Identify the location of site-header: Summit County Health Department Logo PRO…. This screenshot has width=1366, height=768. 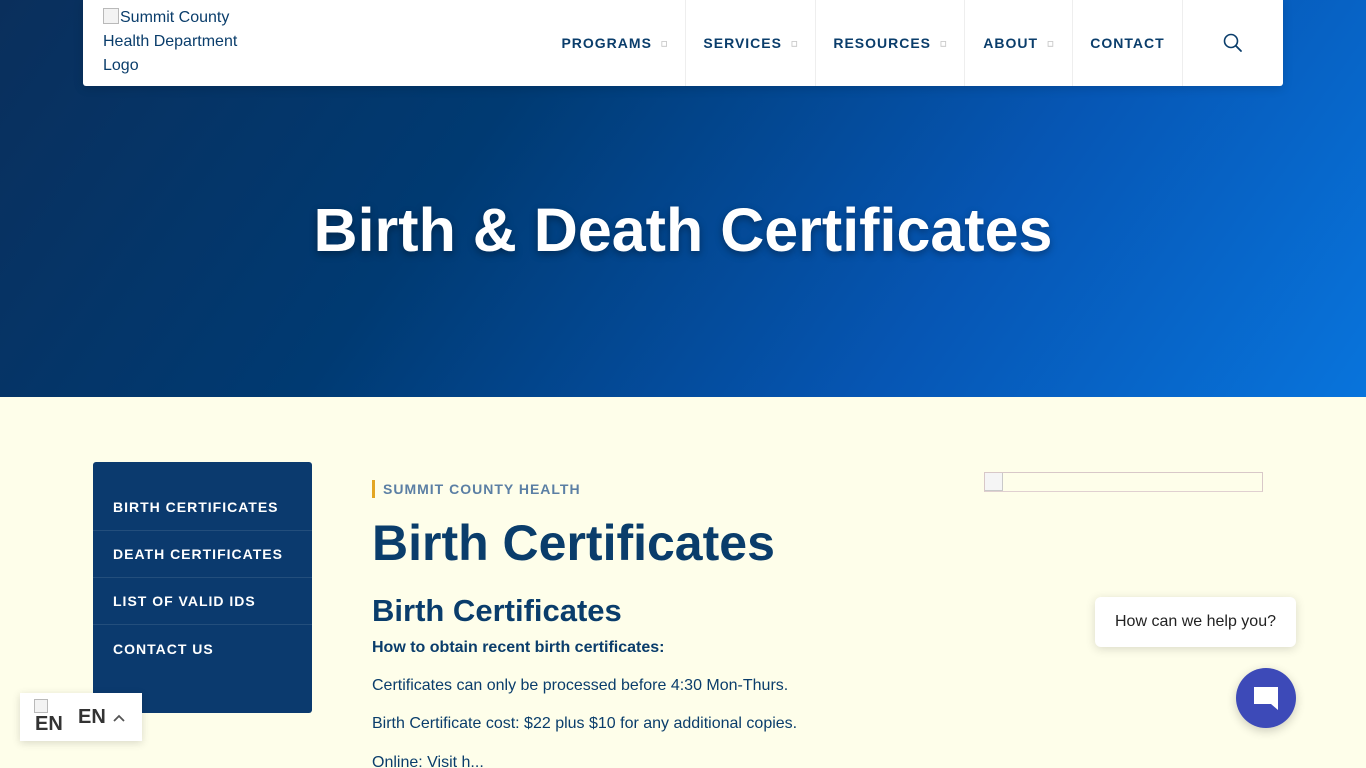
(683, 43).